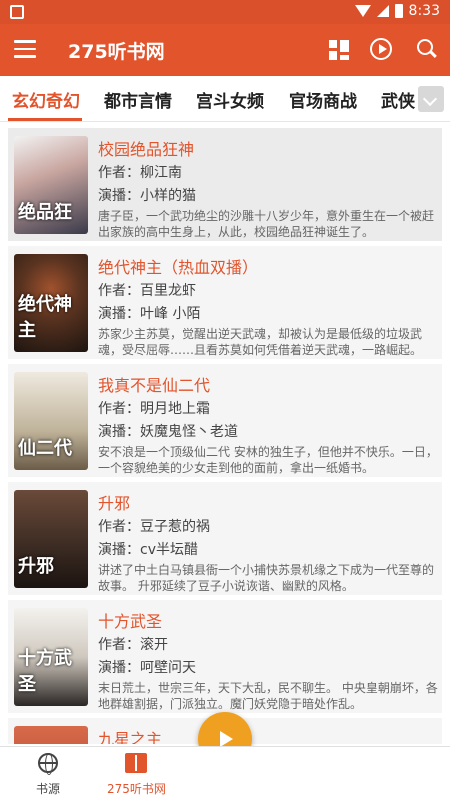 Image resolution: width=450 pixels, height=800 pixels. Describe the element at coordinates (424, 11) in the screenshot. I see `status-time: 8:33` at that location.